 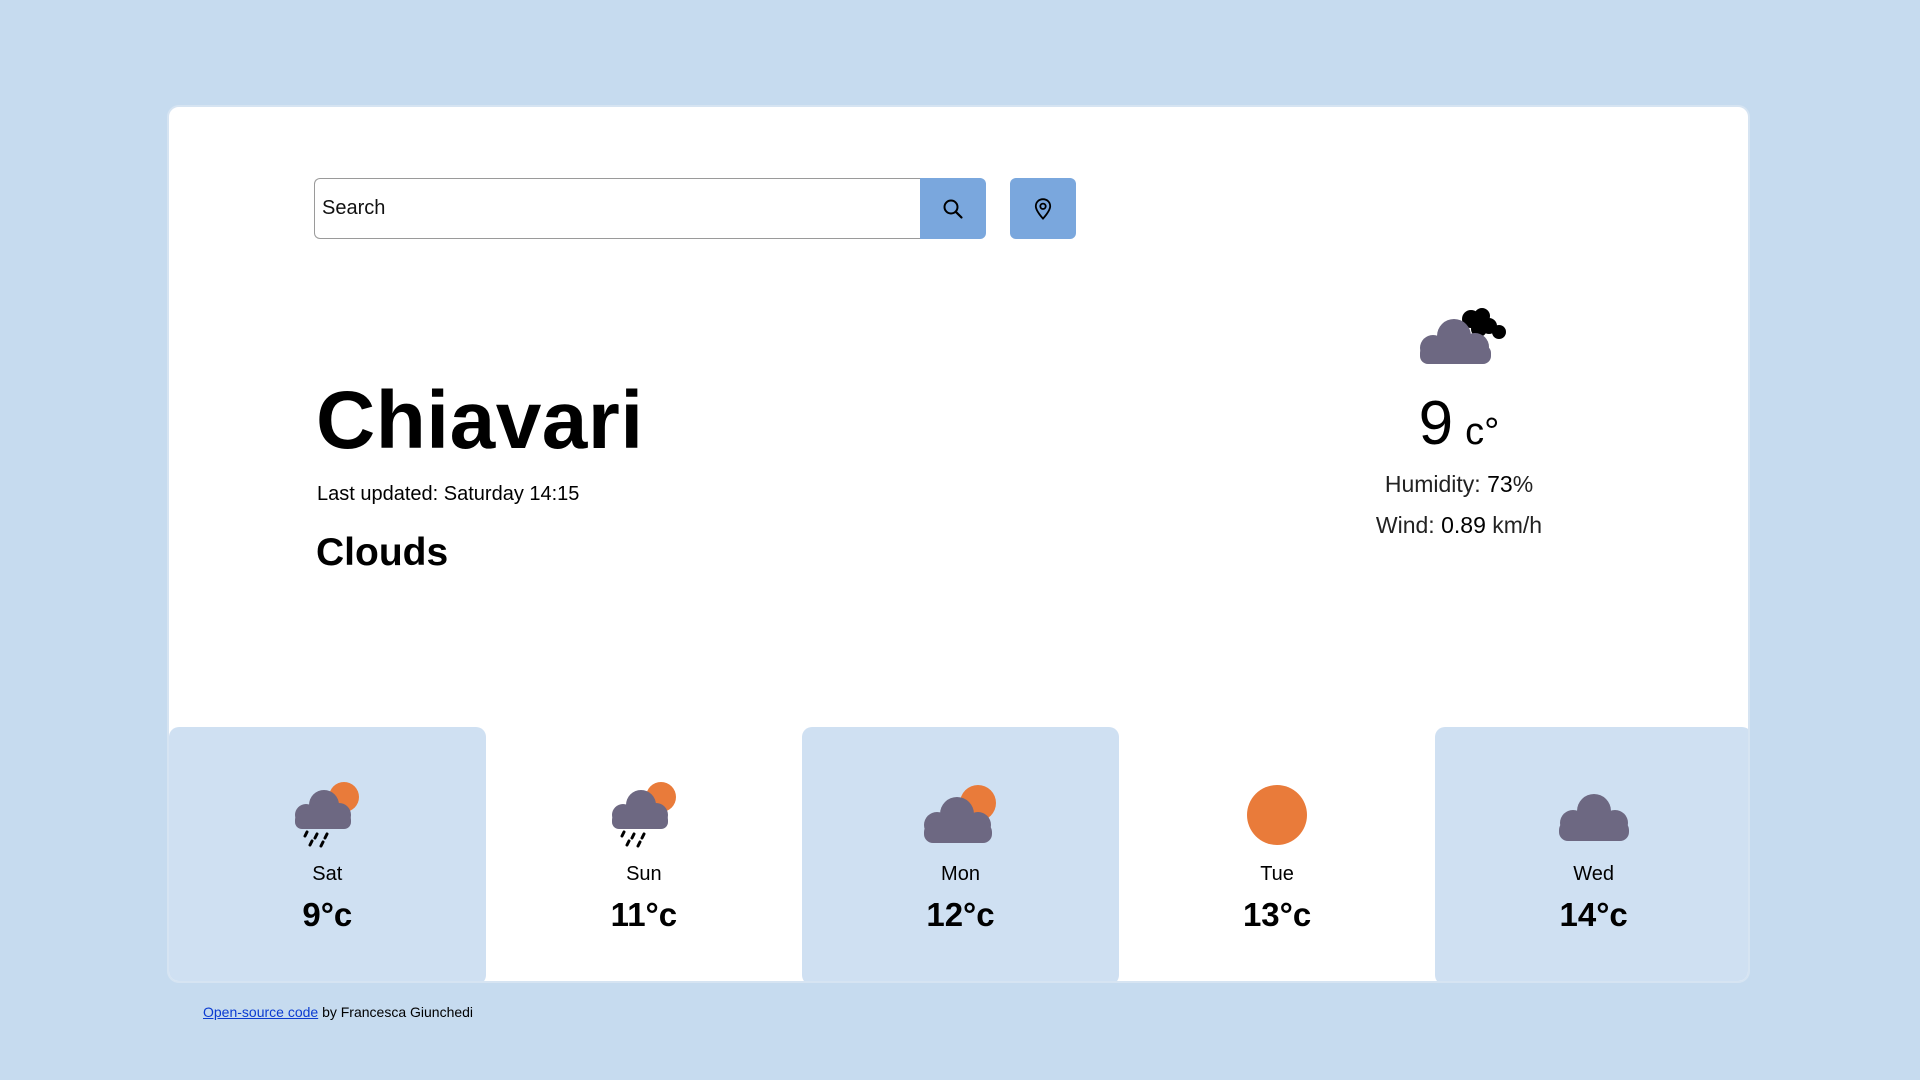 I want to click on forecast-day: Mon 12°c, so click(x=960, y=854).